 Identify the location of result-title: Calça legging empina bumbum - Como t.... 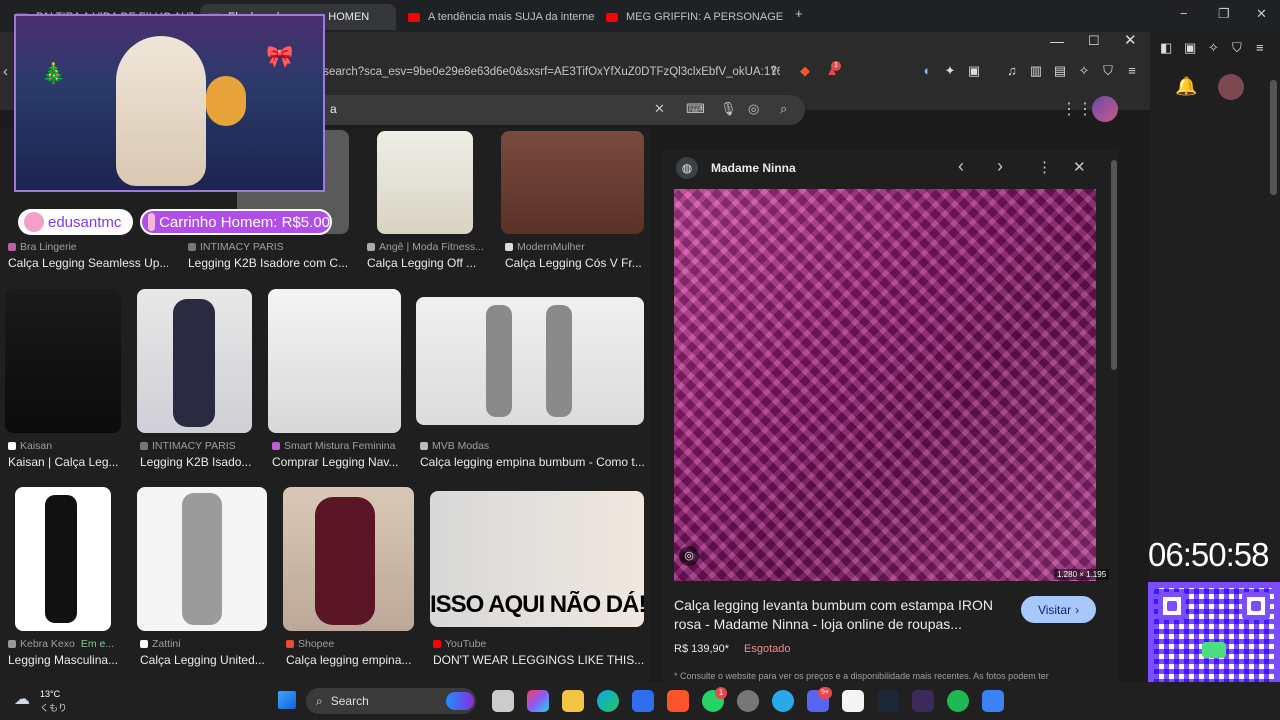
(532, 462).